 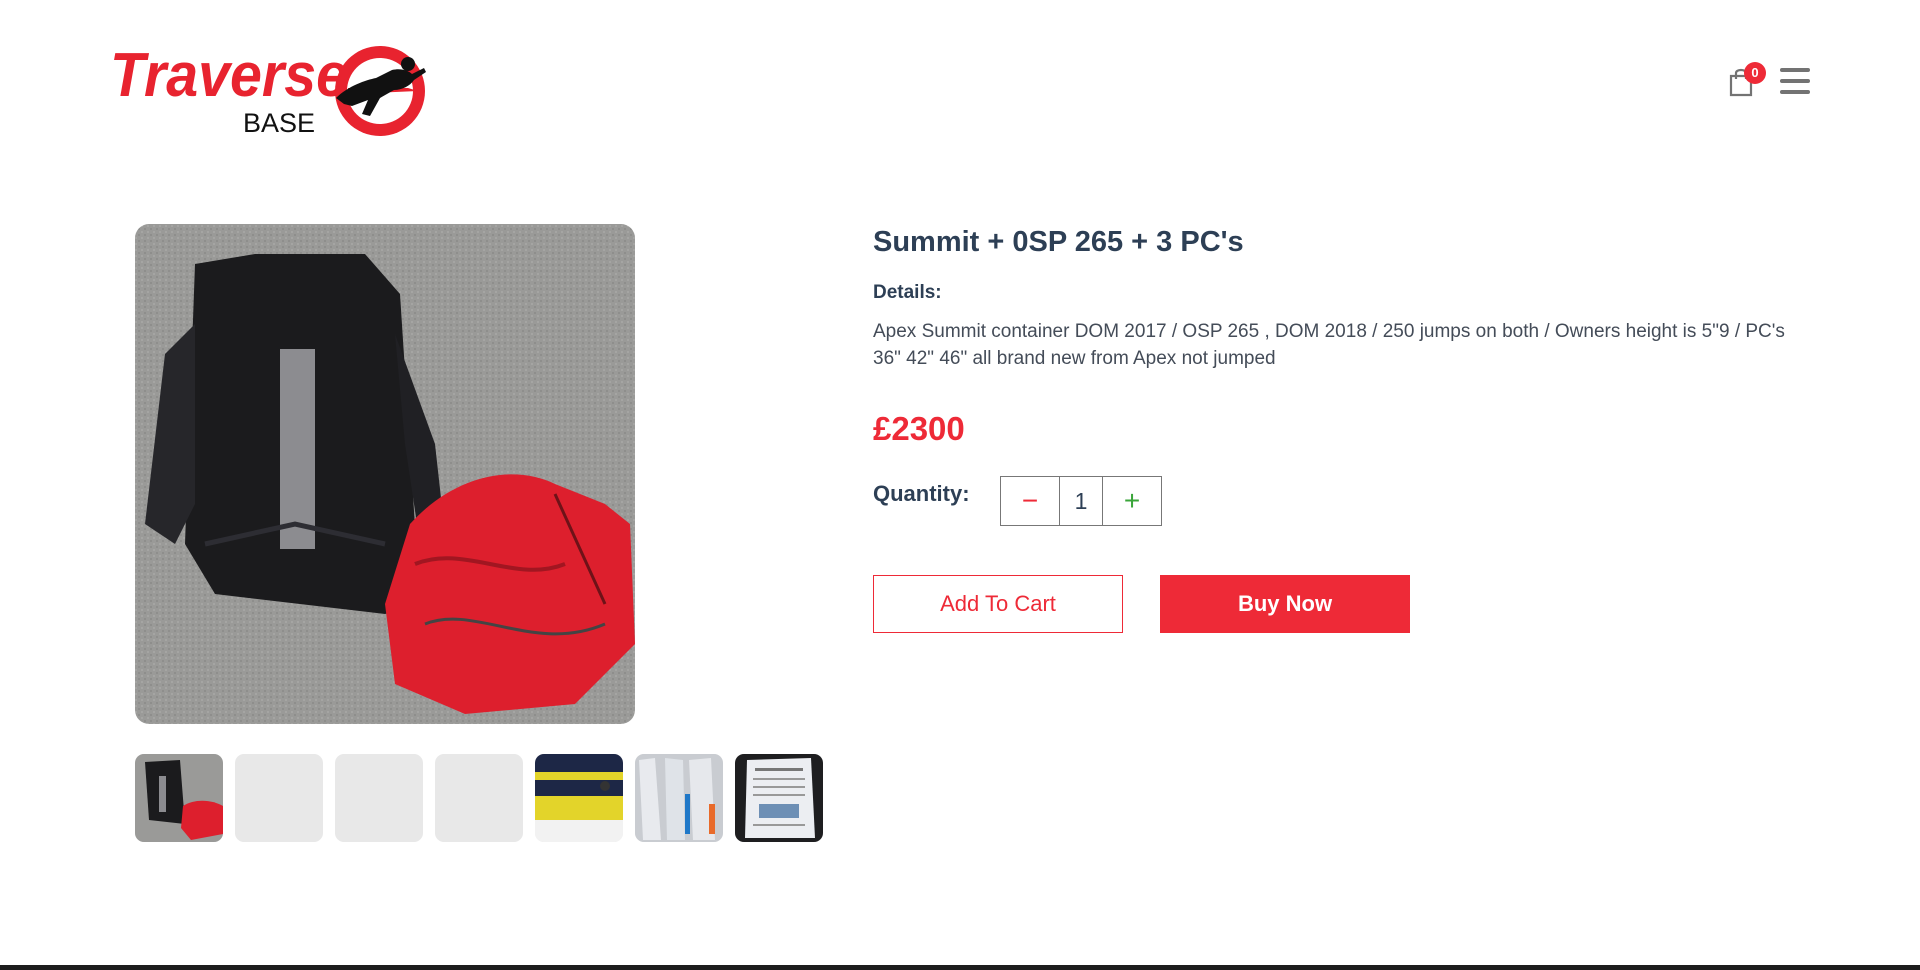 I want to click on container-photo-icon, so click(x=385, y=474).